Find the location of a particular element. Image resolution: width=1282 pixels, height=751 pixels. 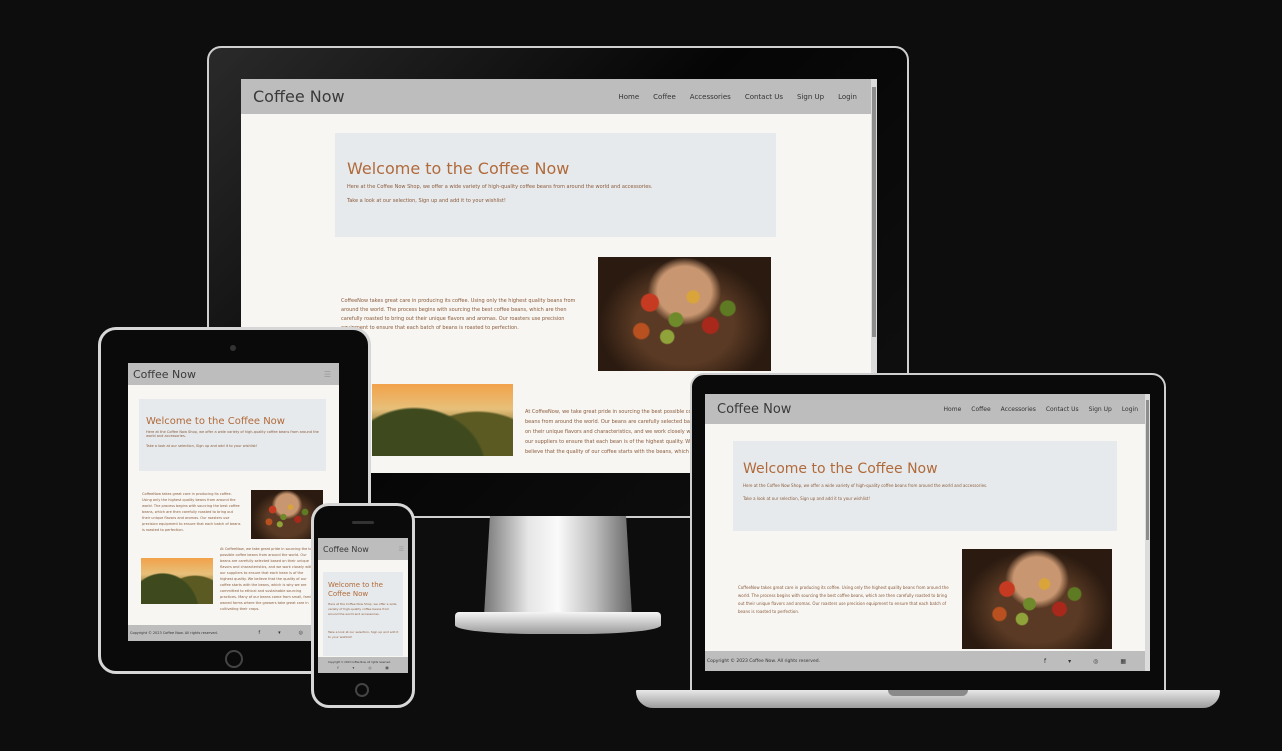

tablet-home-button is located at coordinates (234, 659).